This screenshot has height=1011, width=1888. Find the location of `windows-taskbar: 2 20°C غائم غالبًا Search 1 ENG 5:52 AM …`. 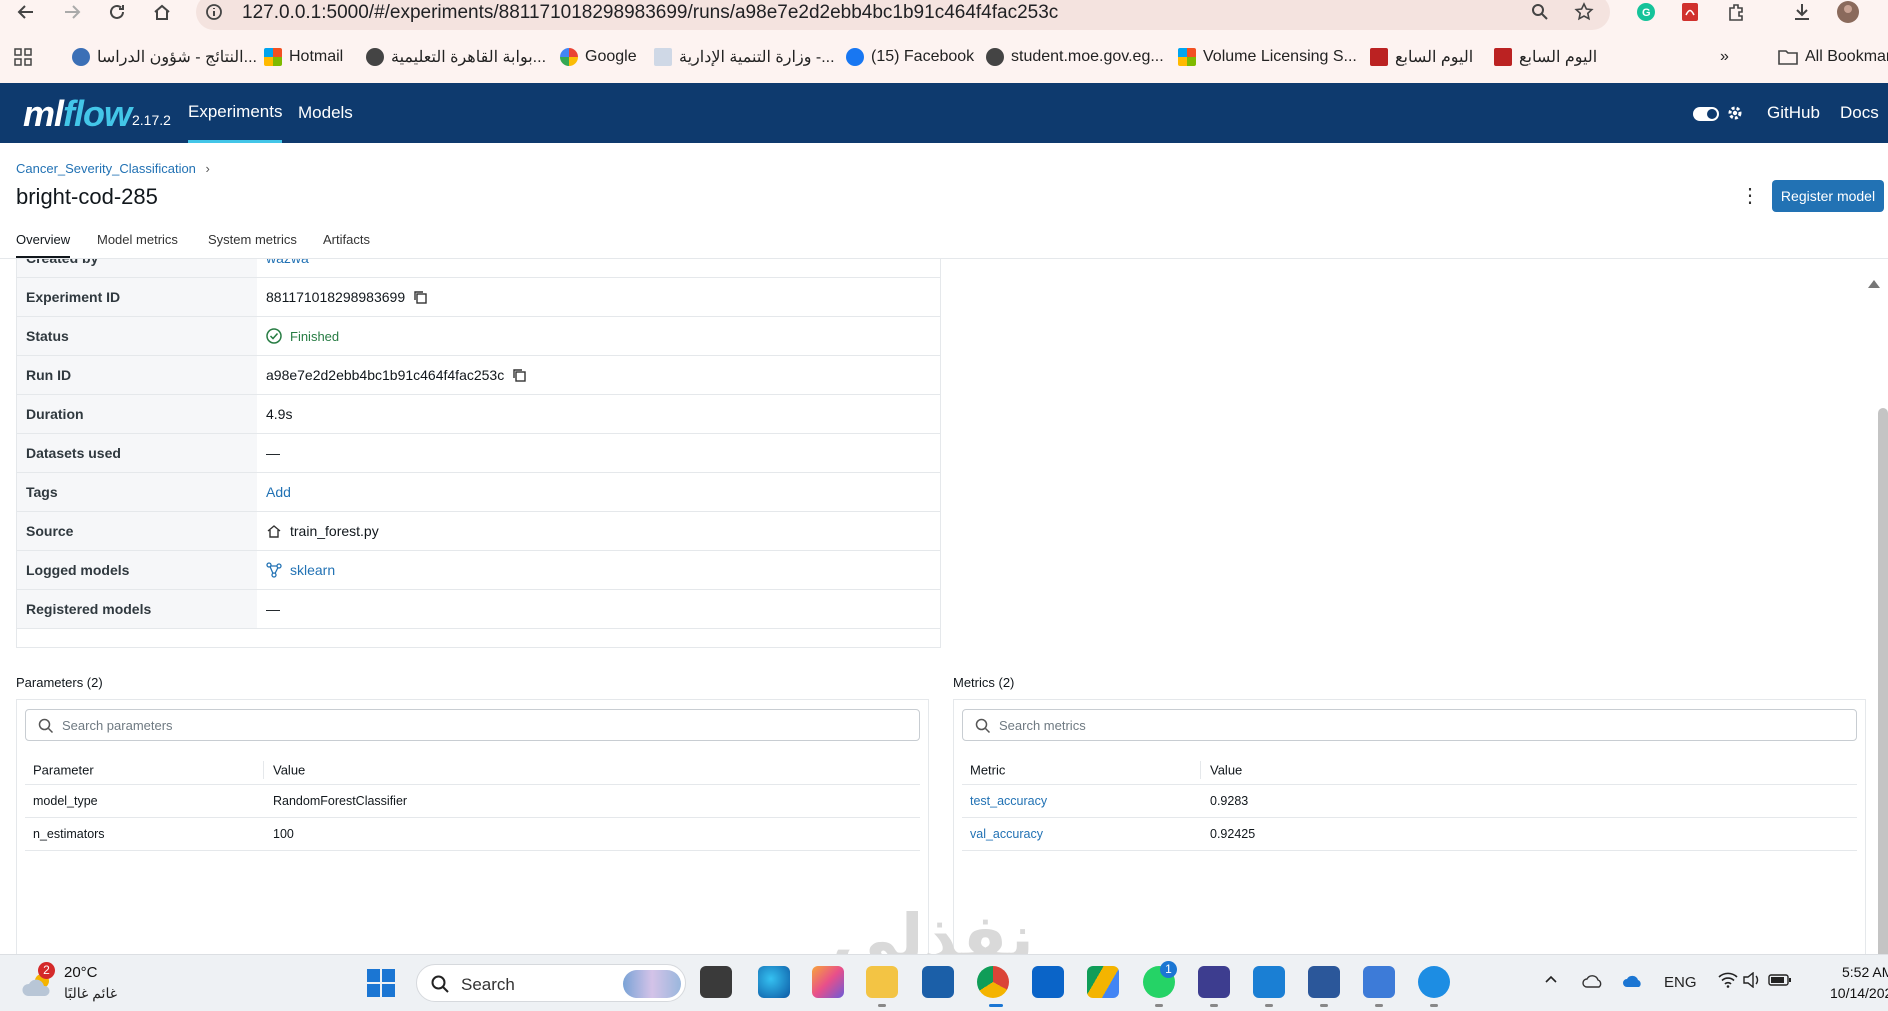

windows-taskbar: 2 20°C غائم غالبًا Search 1 ENG 5:52 AM … is located at coordinates (944, 982).